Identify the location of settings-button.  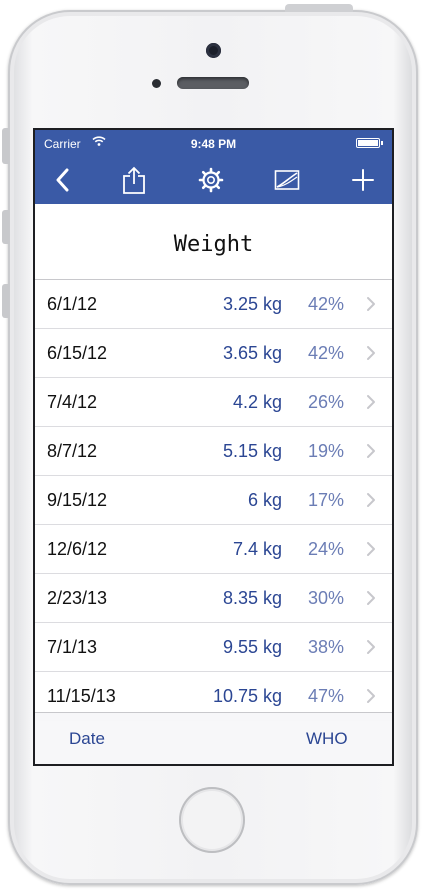
(211, 180).